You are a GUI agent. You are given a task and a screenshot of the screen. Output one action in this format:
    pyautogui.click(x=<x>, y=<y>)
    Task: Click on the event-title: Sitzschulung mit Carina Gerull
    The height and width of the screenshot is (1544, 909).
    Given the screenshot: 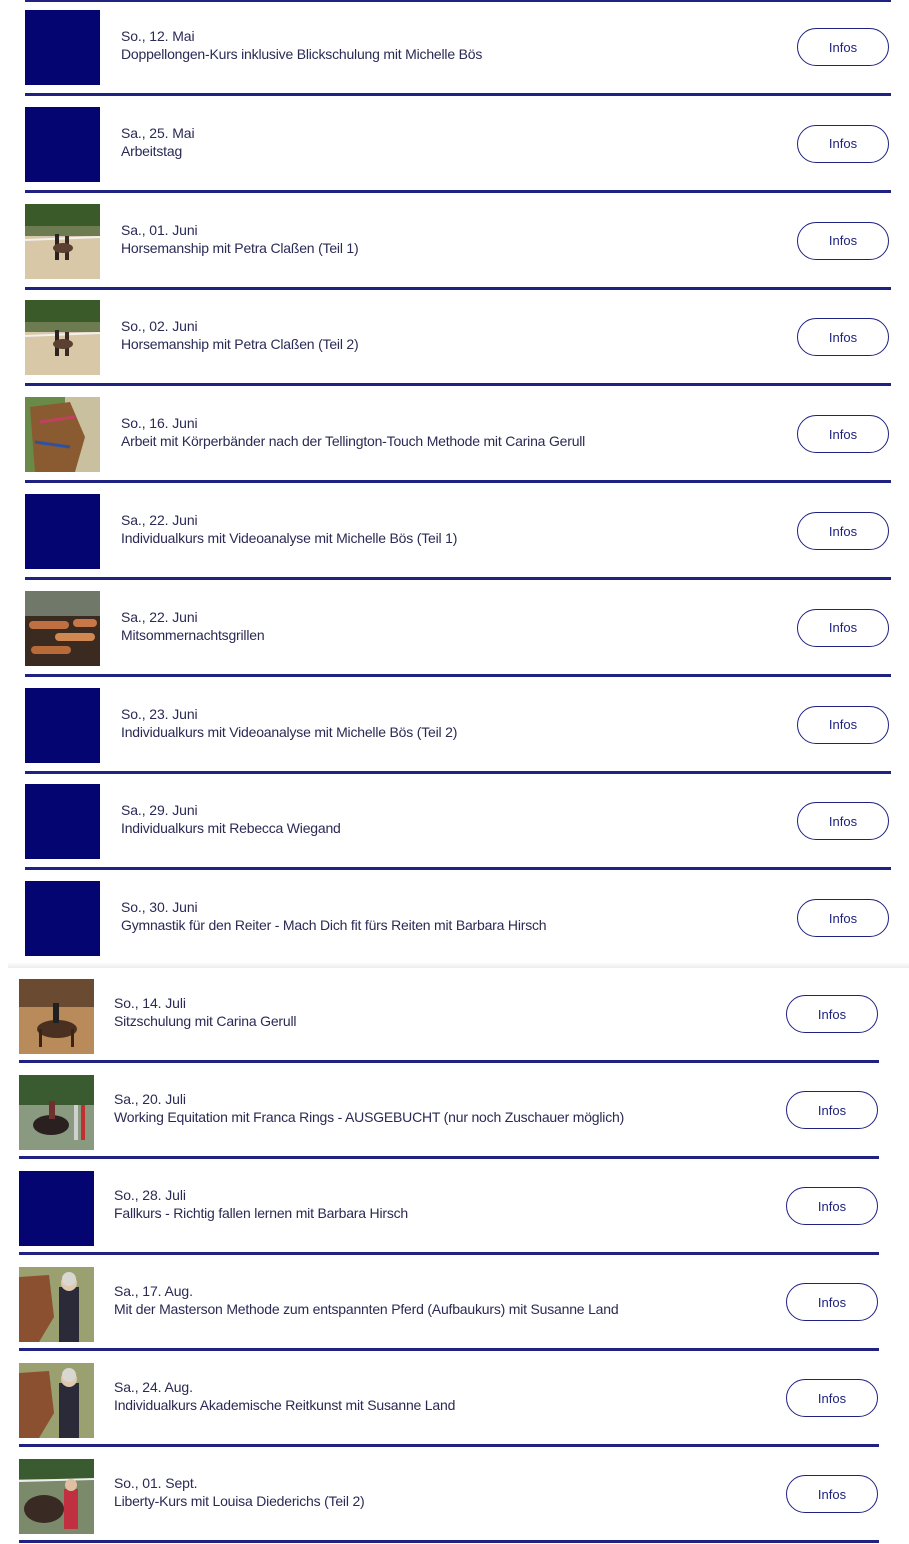 What is the action you would take?
    pyautogui.click(x=205, y=1021)
    